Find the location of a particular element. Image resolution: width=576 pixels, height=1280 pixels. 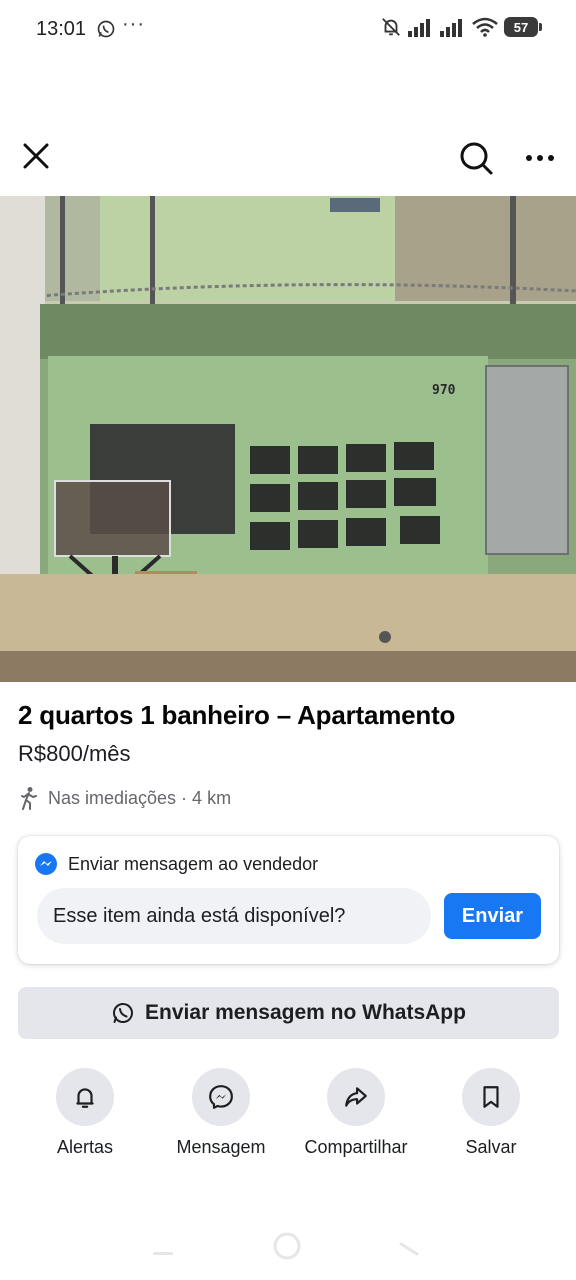

share-icon is located at coordinates (356, 1097).